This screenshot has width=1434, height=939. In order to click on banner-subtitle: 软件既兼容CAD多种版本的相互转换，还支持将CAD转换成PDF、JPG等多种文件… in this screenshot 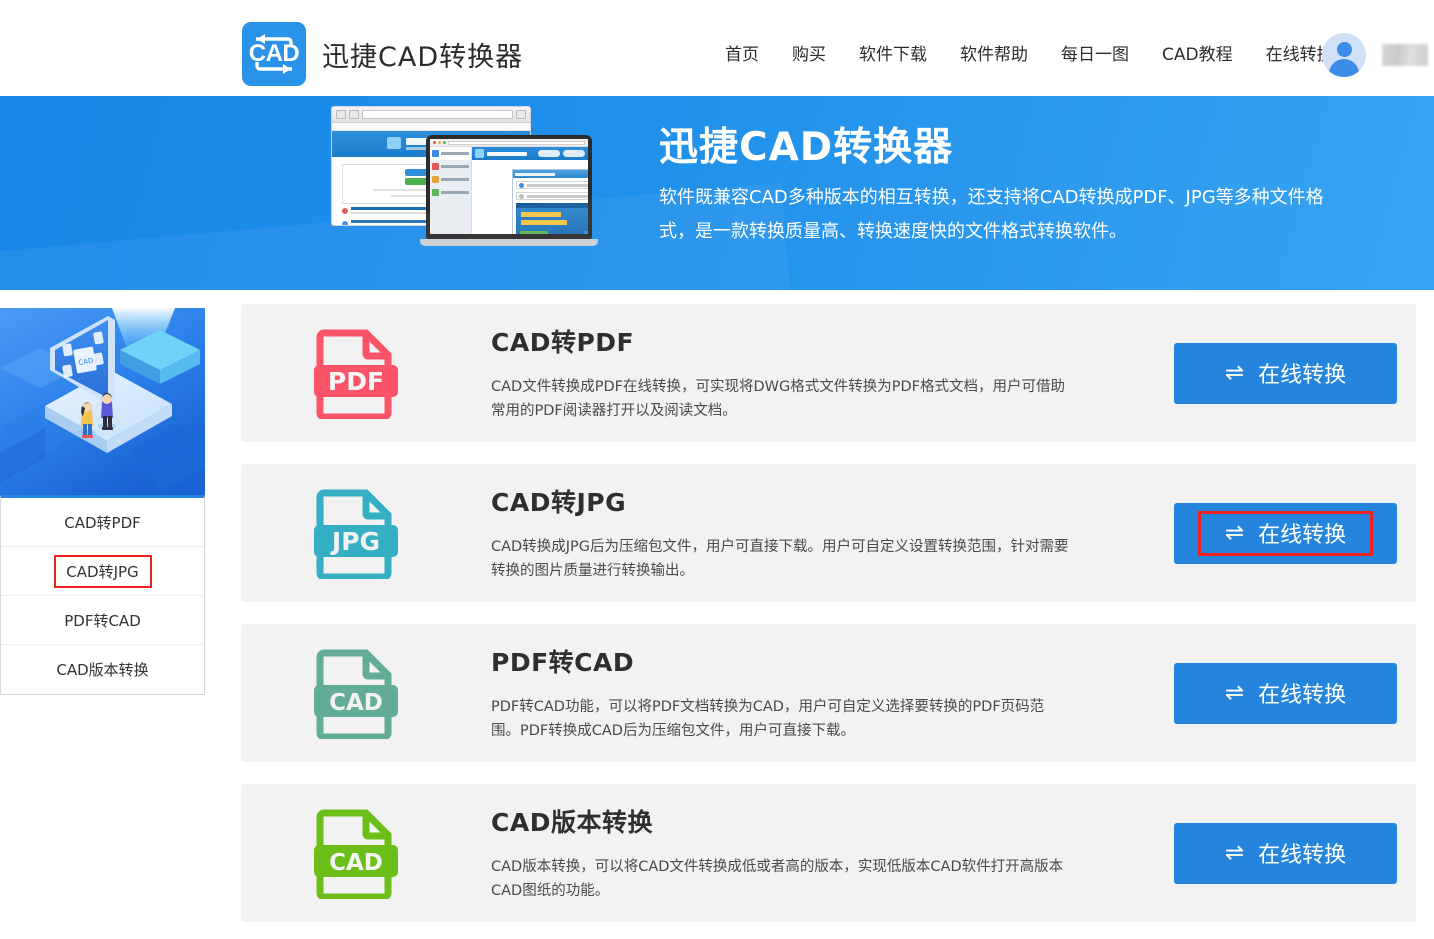, I will do `click(991, 214)`.